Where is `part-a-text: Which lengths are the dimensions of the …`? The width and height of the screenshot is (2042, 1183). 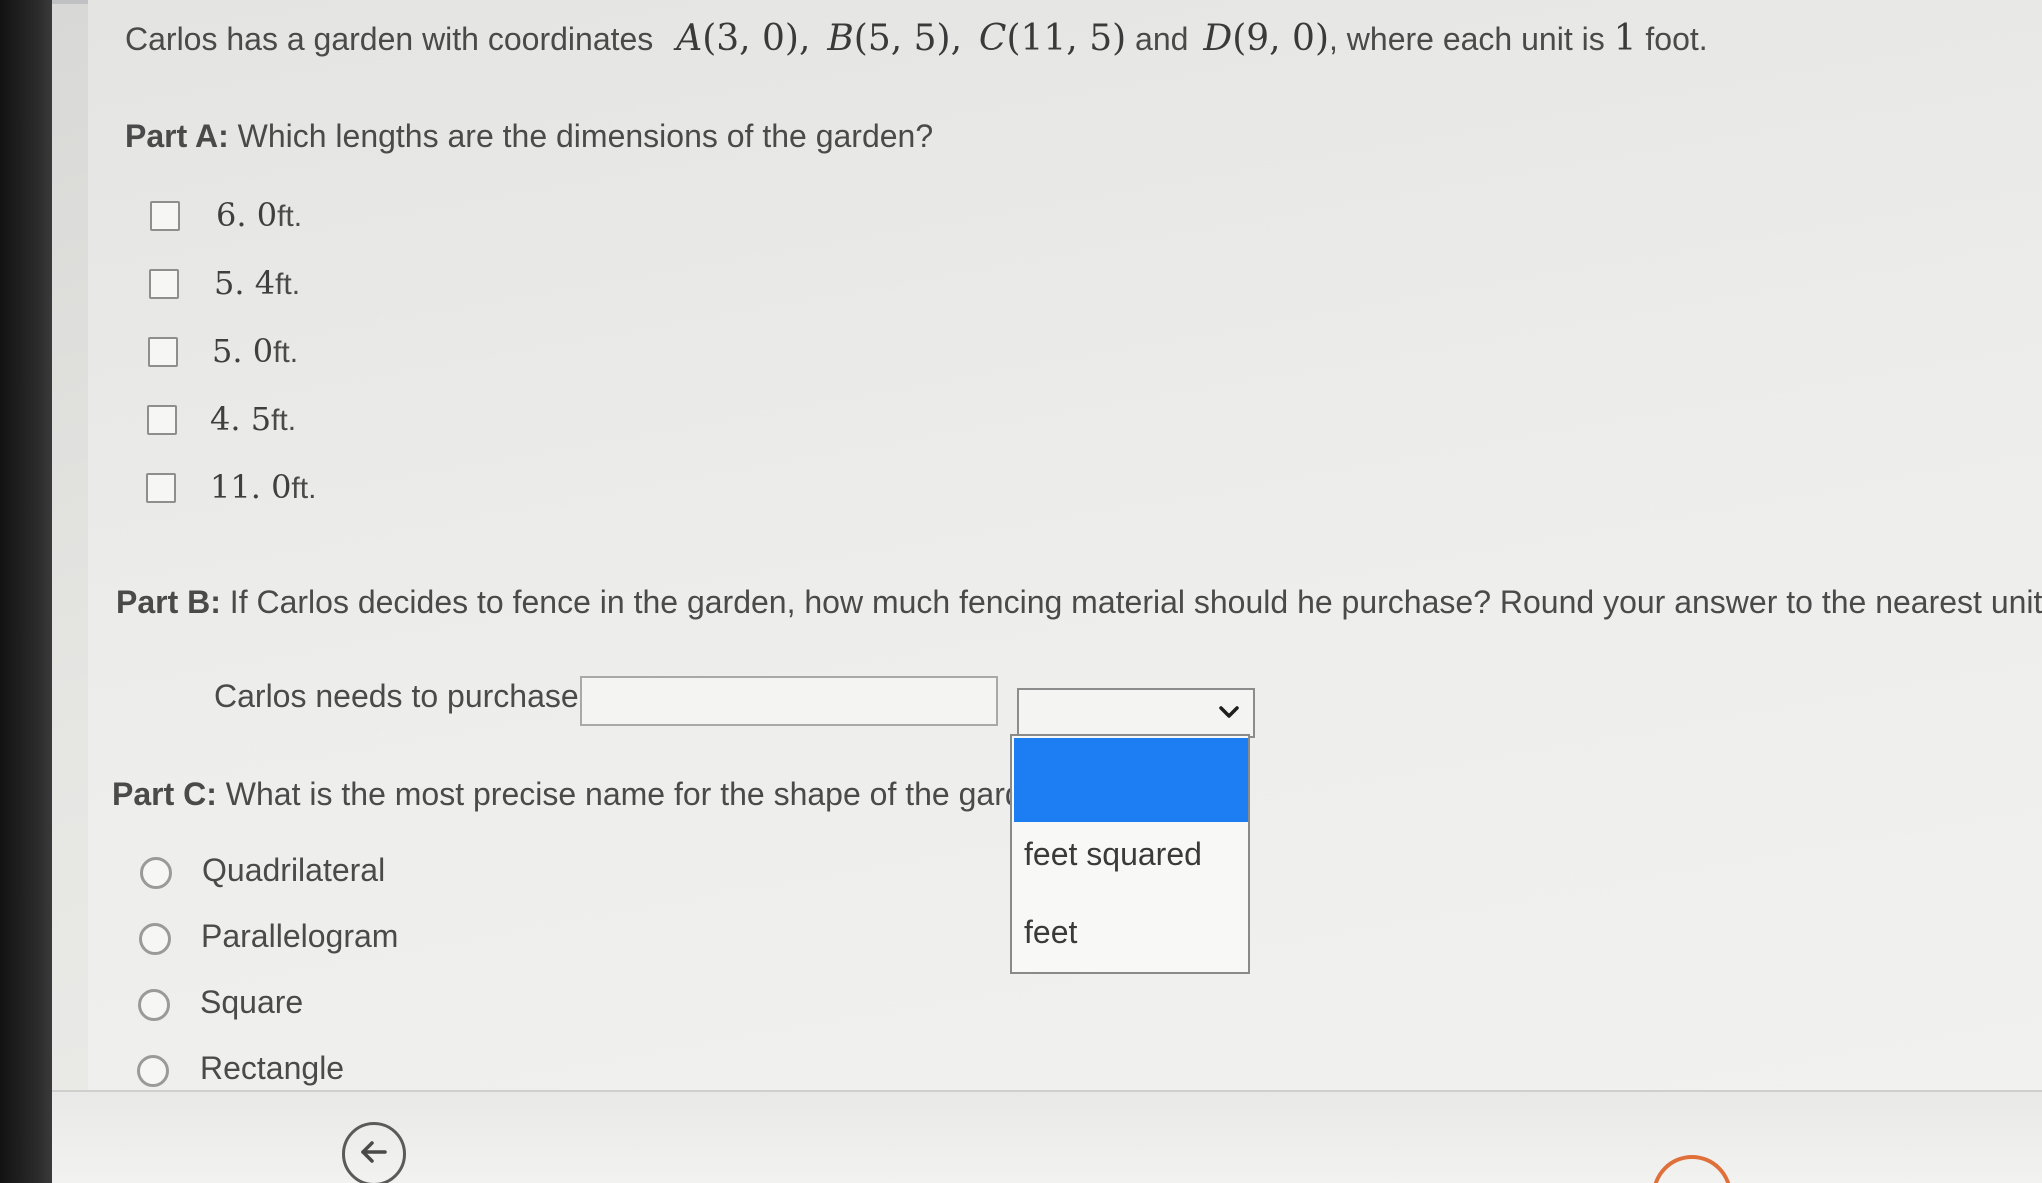
part-a-text: Which lengths are the dimensions of the … is located at coordinates (585, 136).